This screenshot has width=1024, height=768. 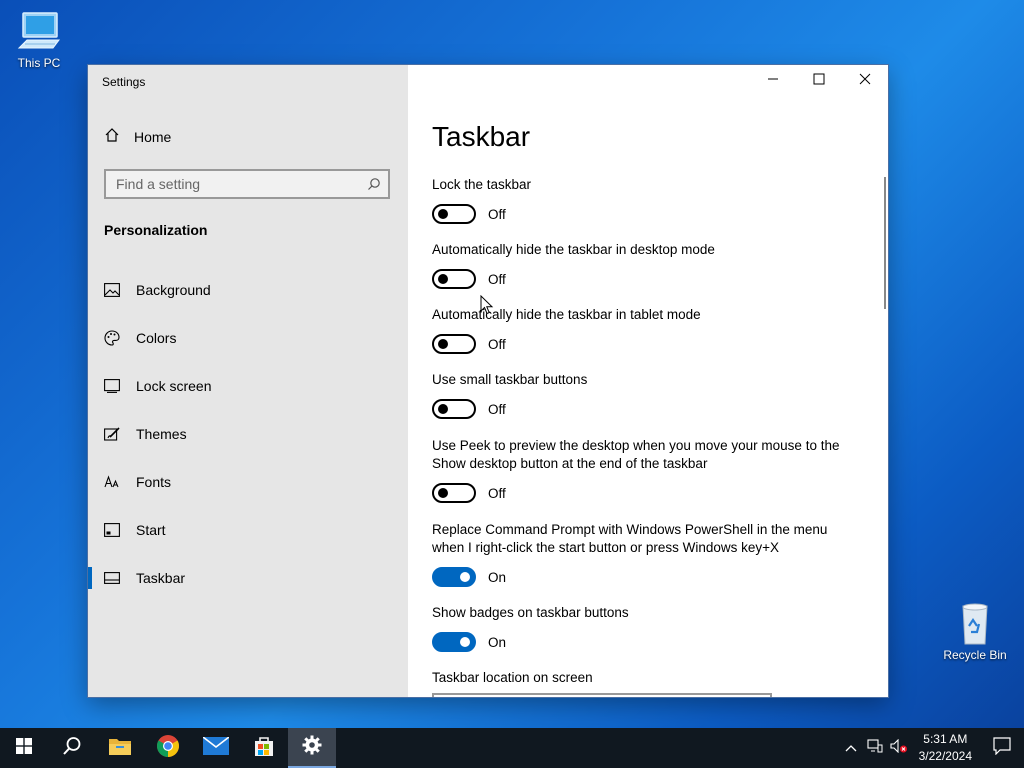 I want to click on sidebar-item-label: Background, so click(x=173, y=290).